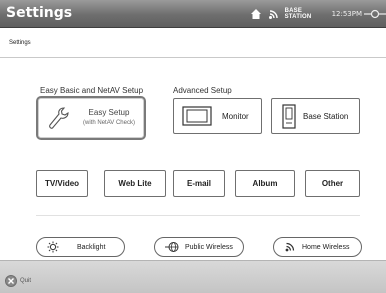 This screenshot has width=386, height=293. What do you see at coordinates (193, 276) in the screenshot?
I see `bottom-bar: Quit` at bounding box center [193, 276].